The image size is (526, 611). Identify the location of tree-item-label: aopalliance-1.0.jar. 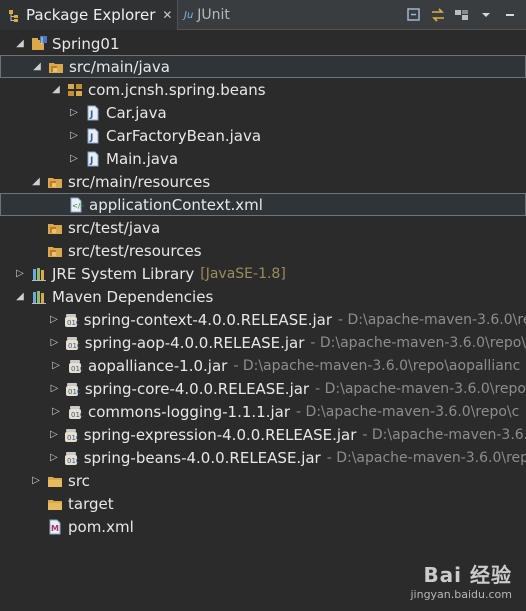
(158, 365).